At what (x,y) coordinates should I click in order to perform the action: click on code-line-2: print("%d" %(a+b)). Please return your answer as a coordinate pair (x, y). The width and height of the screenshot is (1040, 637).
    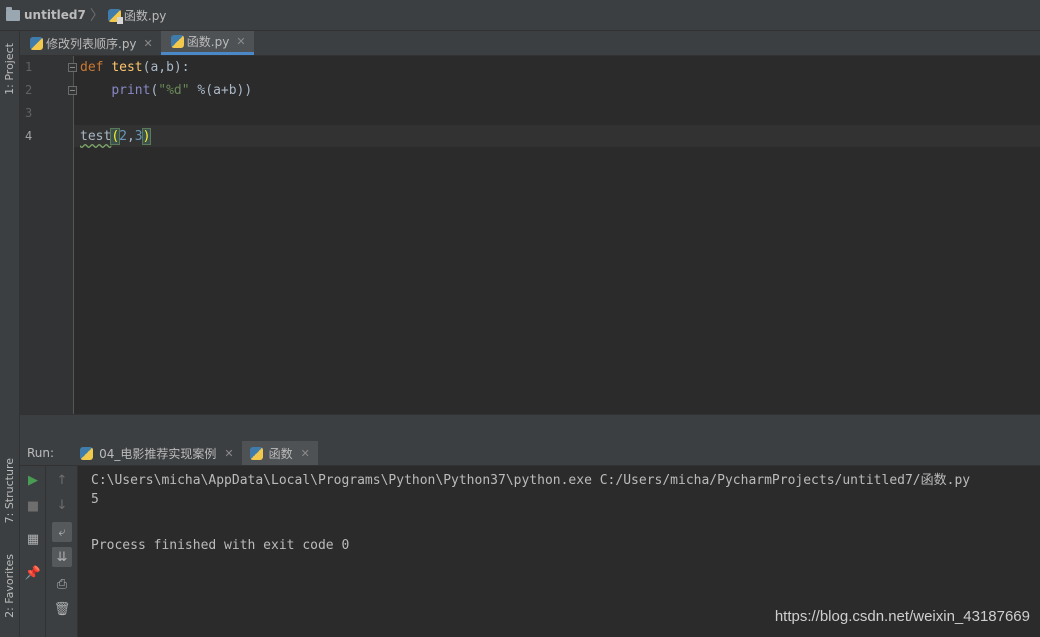
    Looking at the image, I should click on (166, 91).